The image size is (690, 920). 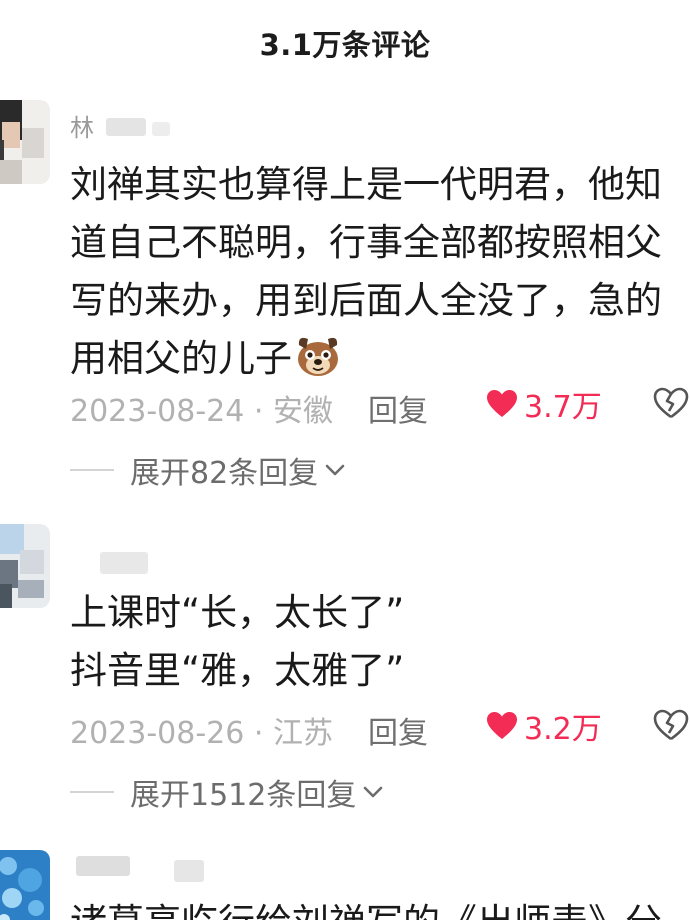 What do you see at coordinates (563, 407) in the screenshot?
I see `like-count: 3.7万` at bounding box center [563, 407].